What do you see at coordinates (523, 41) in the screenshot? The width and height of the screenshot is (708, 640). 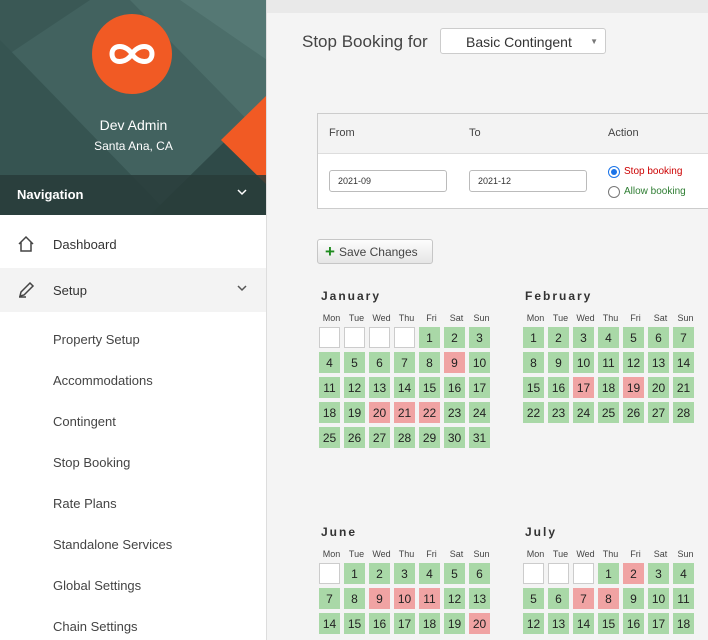 I see `contingent-select: Basic Contingent ▼` at bounding box center [523, 41].